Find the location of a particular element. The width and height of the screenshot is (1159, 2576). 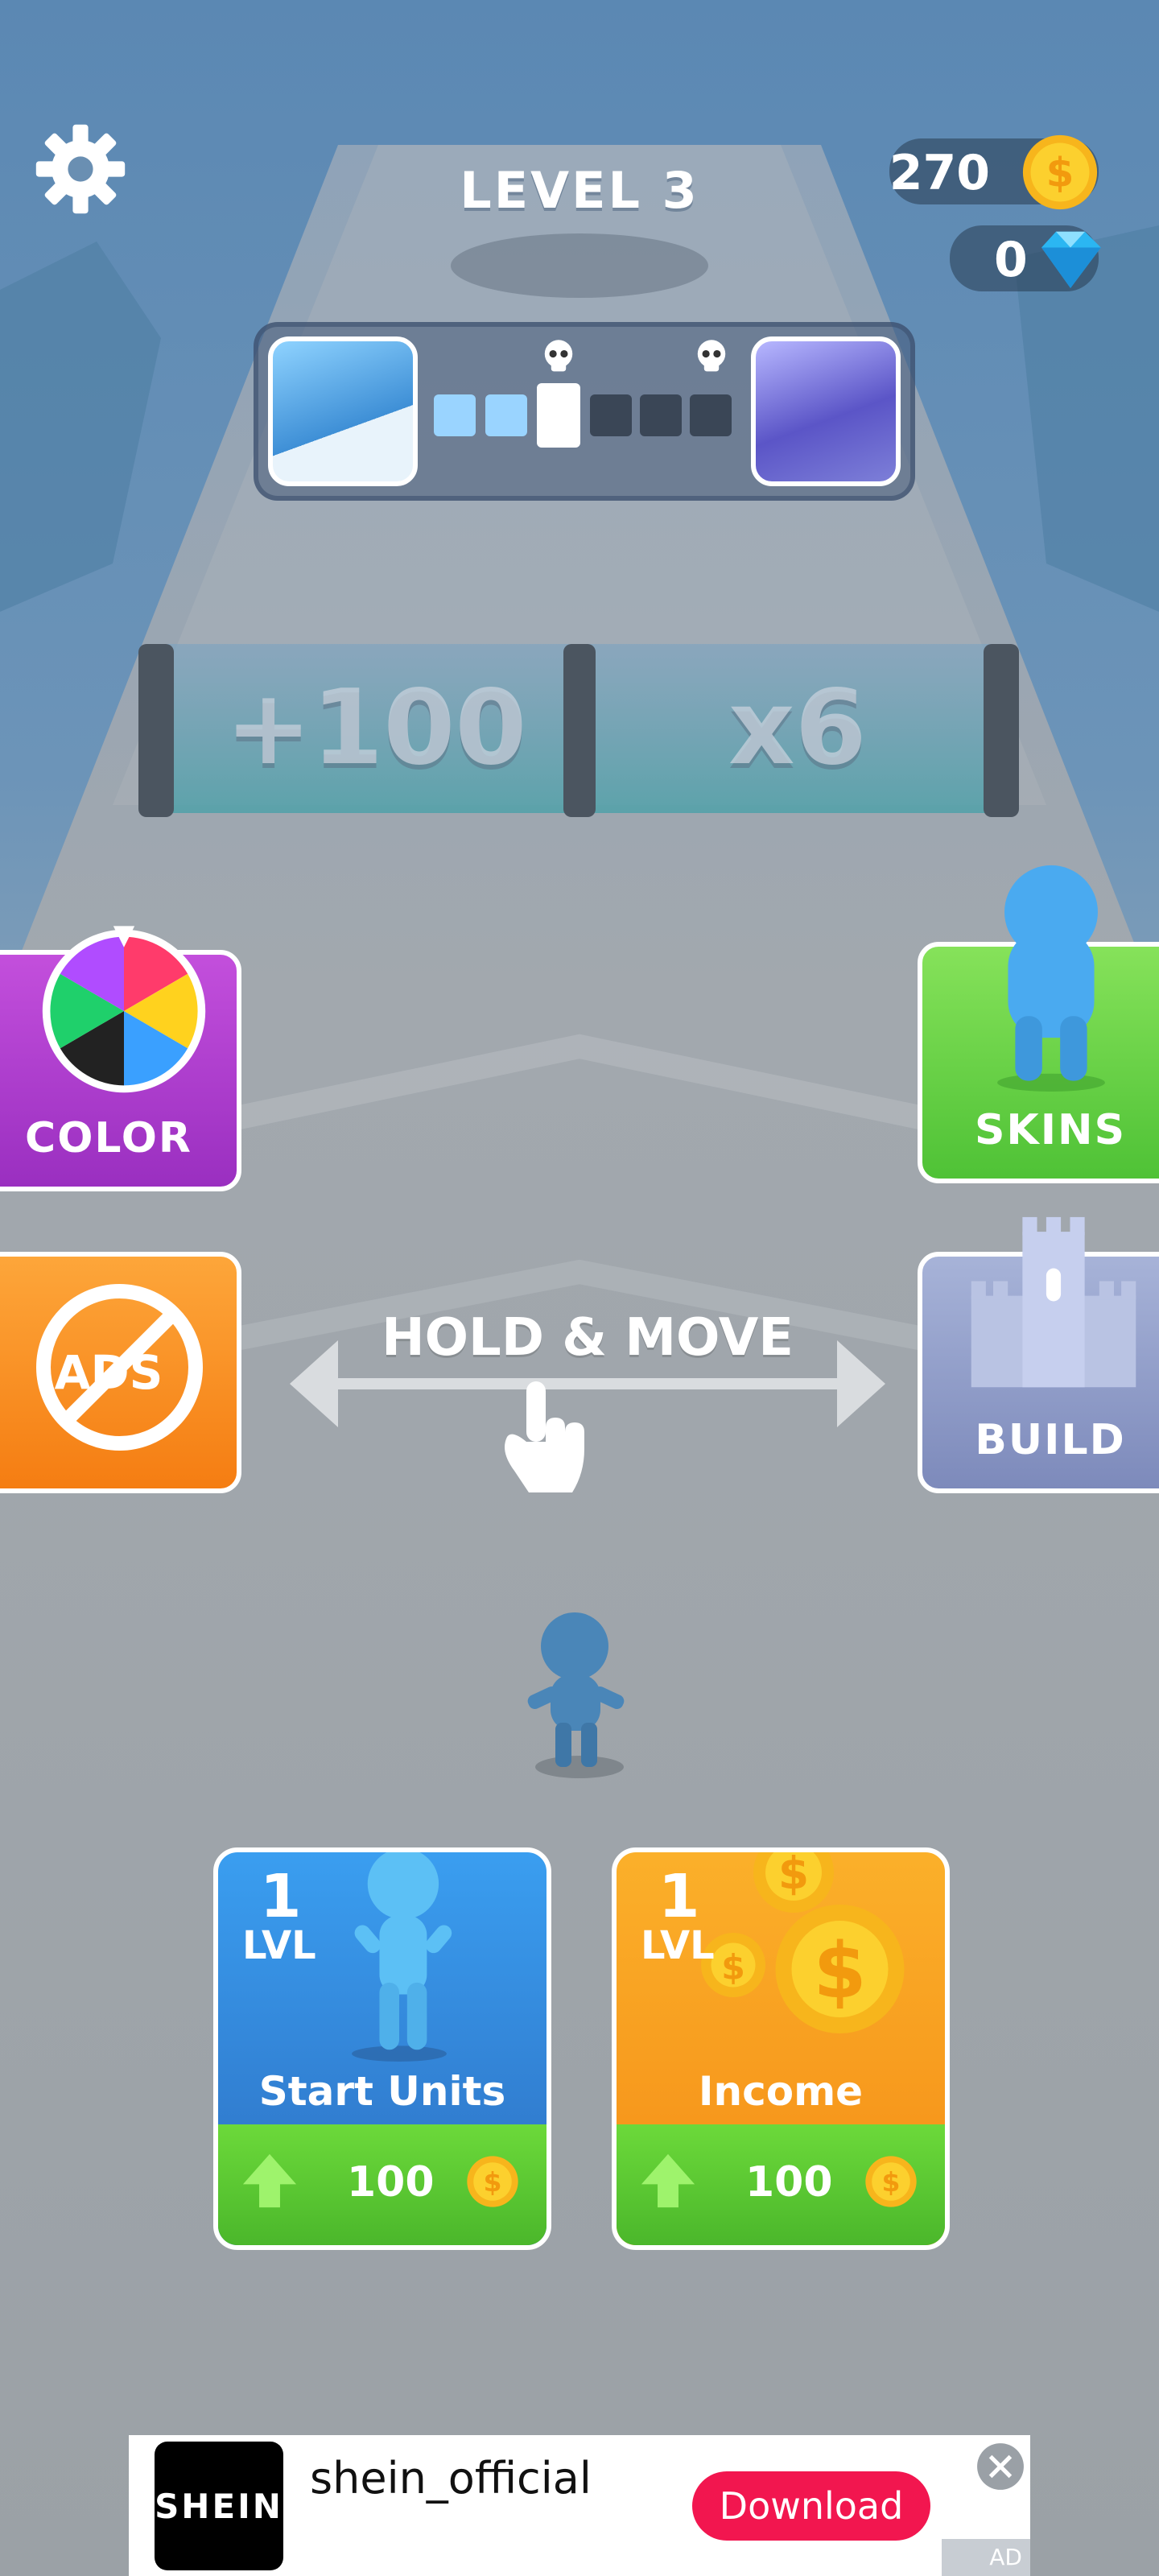

start-units-title: Start Units is located at coordinates (382, 2091).